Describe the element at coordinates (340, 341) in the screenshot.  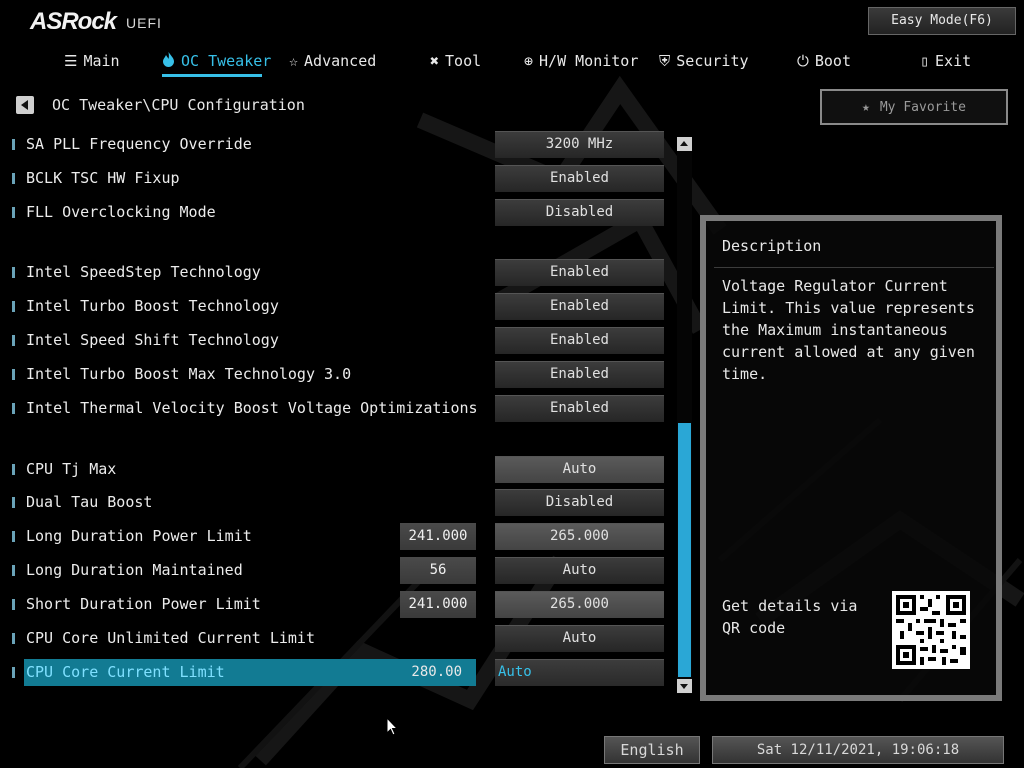
I see `setting-row-speed-shift: Intel Speed Shift Technology Enabled` at that location.